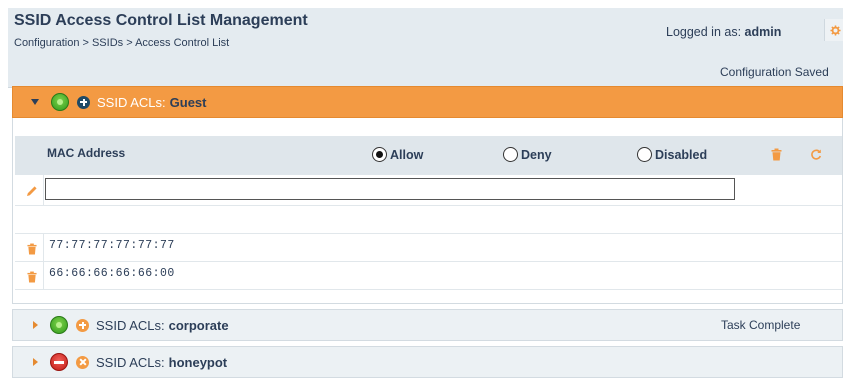 Image resolution: width=843 pixels, height=388 pixels. Describe the element at coordinates (198, 362) in the screenshot. I see `ssid-name: honeypot` at that location.